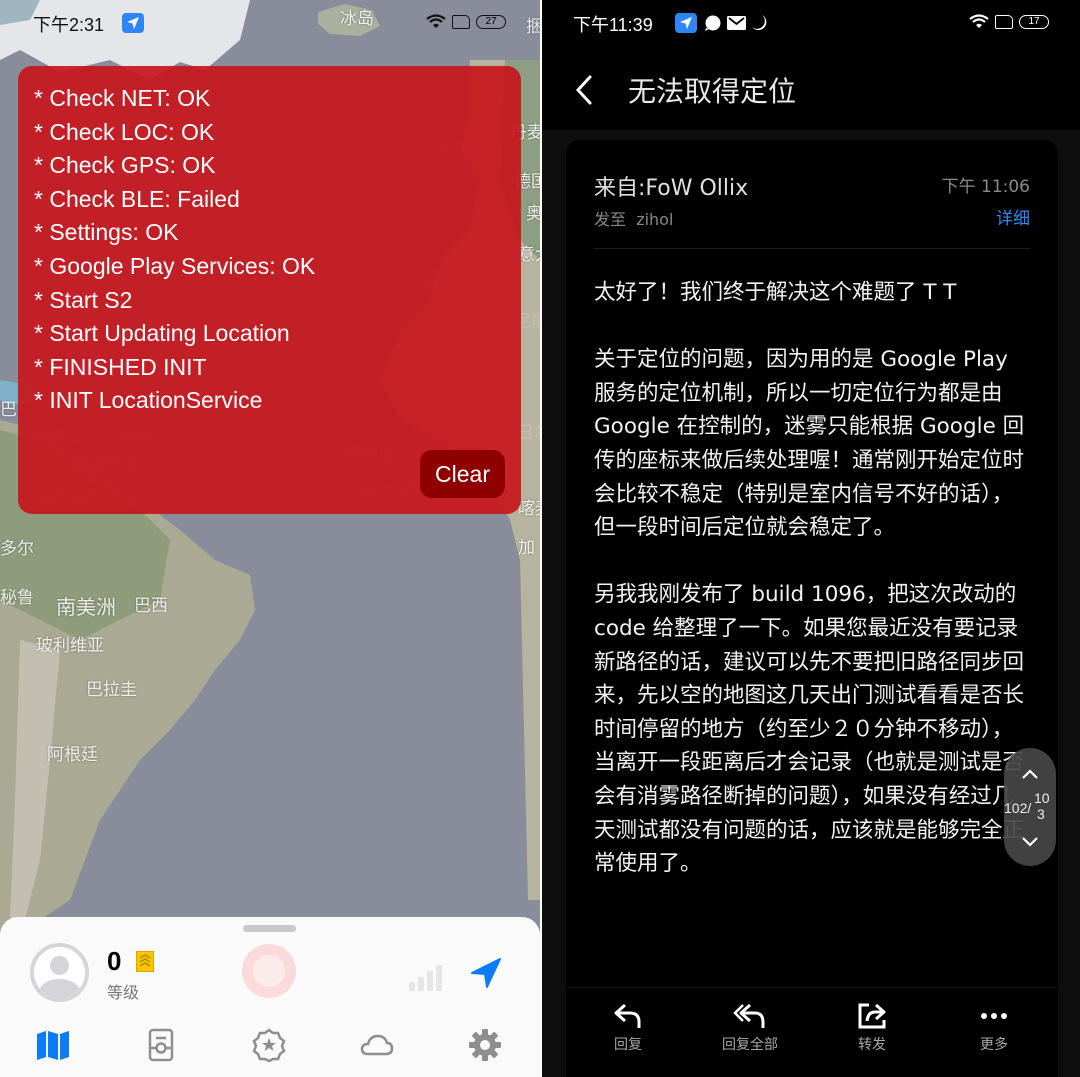 The width and height of the screenshot is (1080, 1077). Describe the element at coordinates (811, 88) in the screenshot. I see `email-header: 无法取得定位` at that location.